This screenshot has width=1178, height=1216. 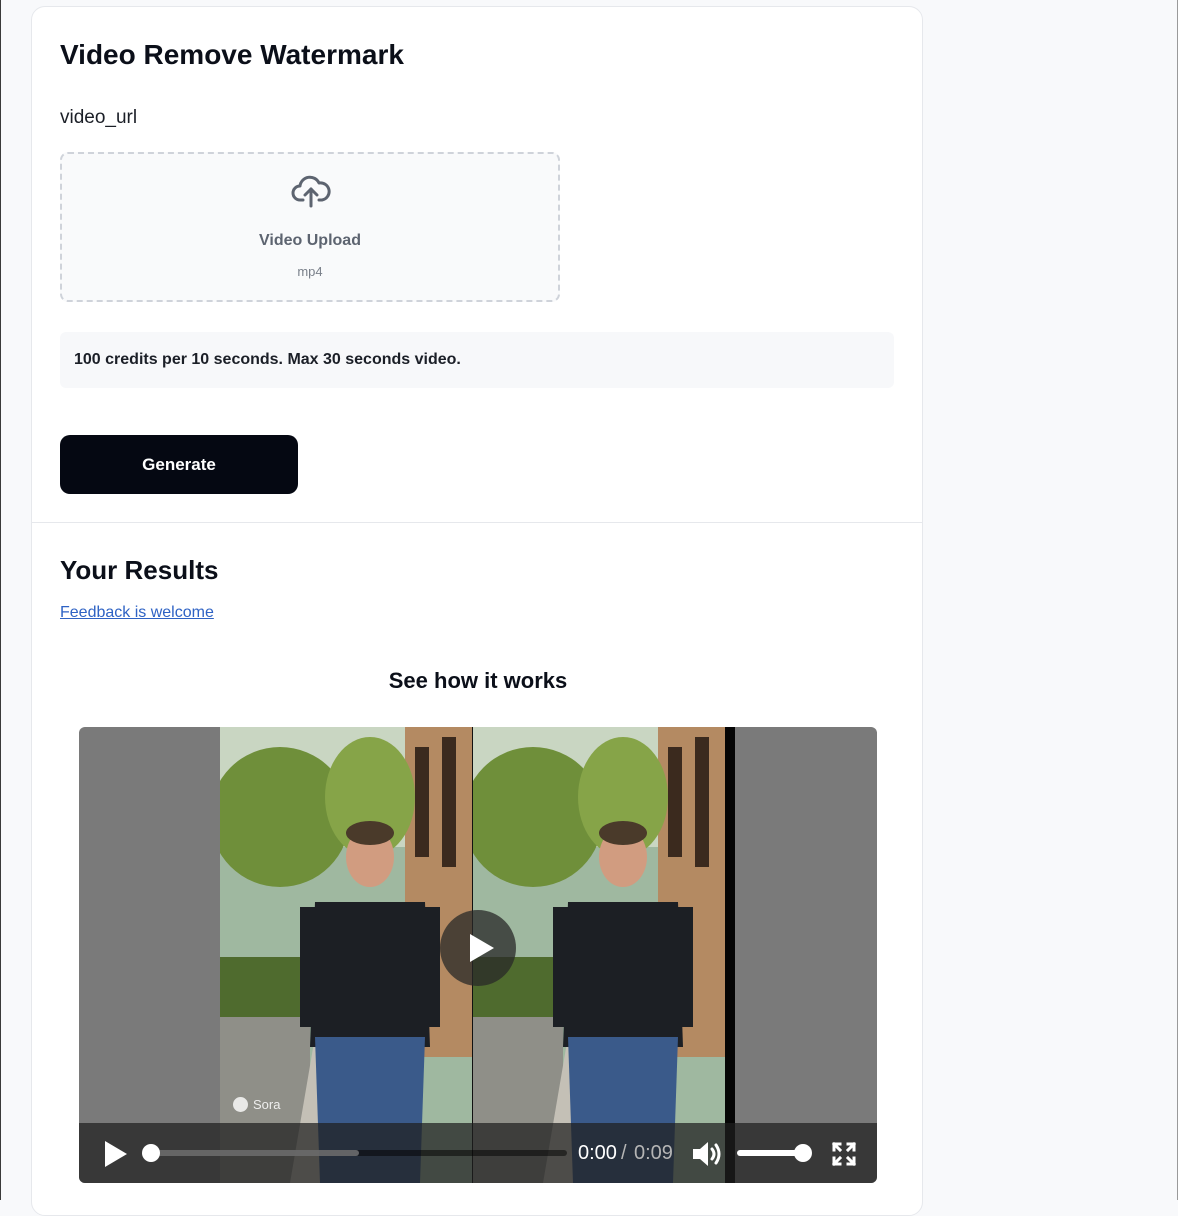 What do you see at coordinates (232, 54) in the screenshot?
I see `page-title: Video Remove Watermark` at bounding box center [232, 54].